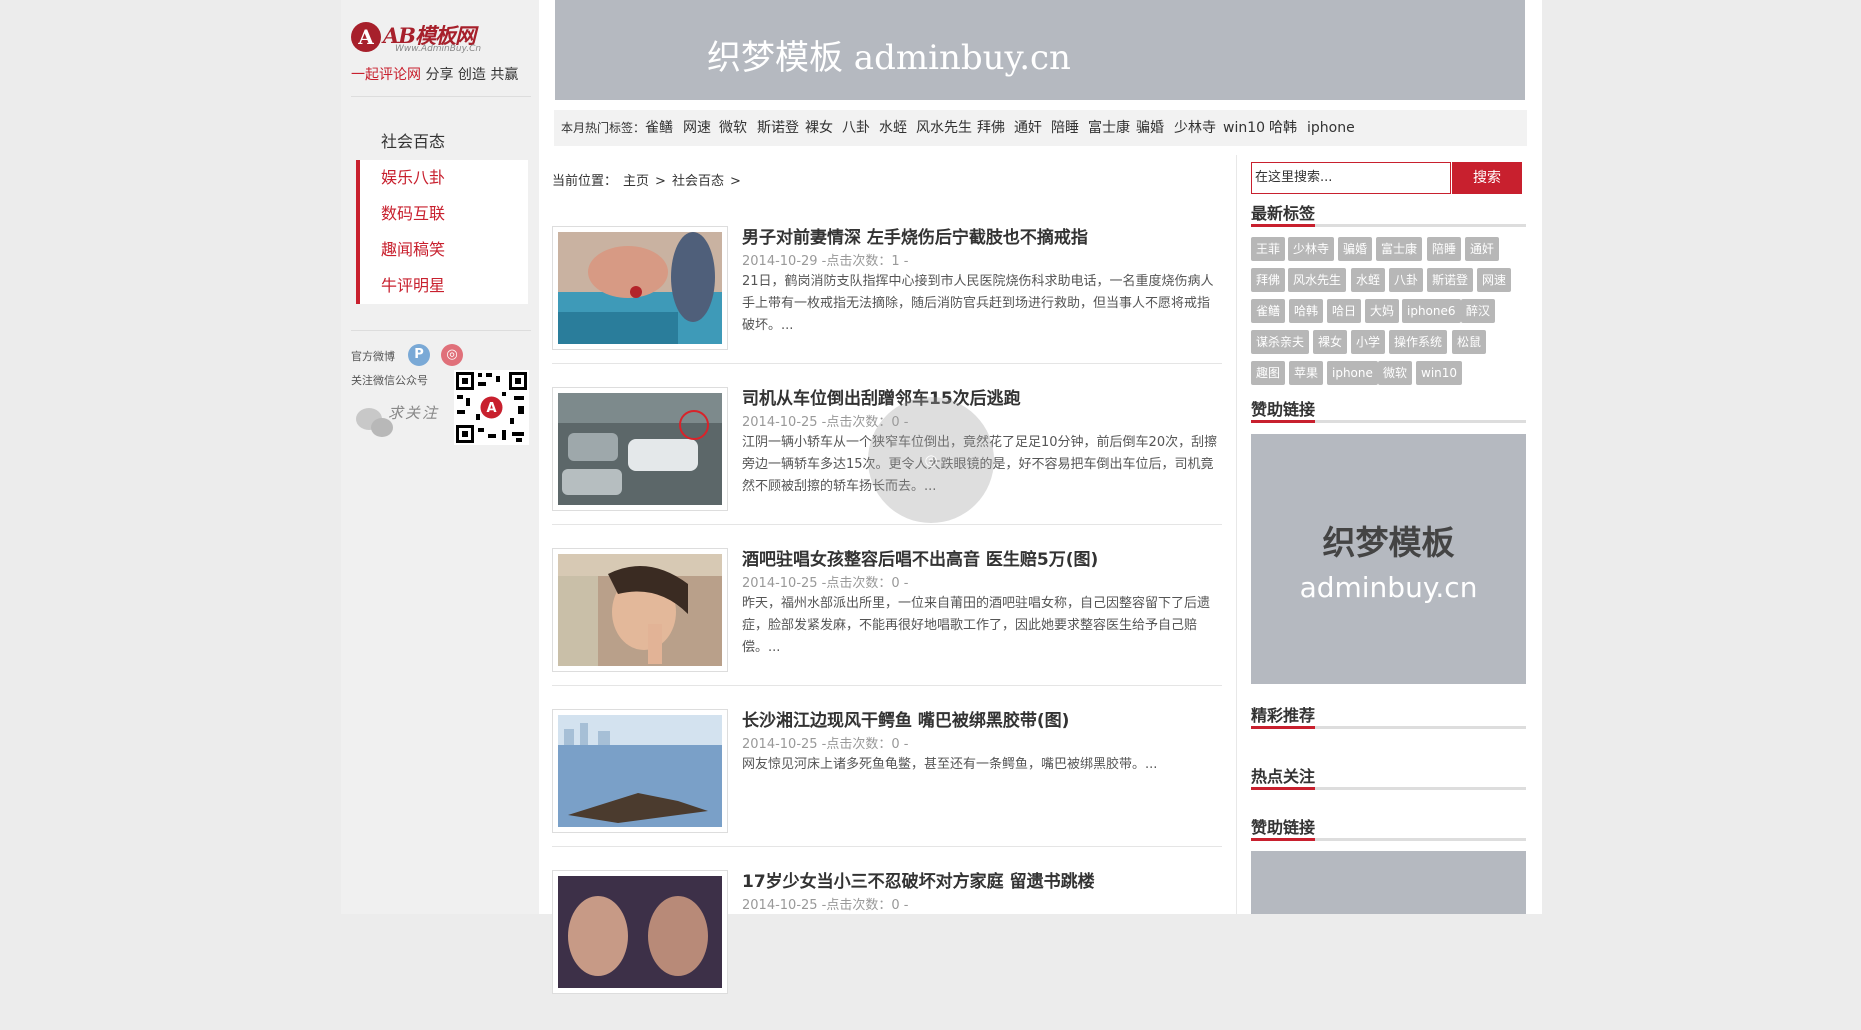 The image size is (1861, 1030). What do you see at coordinates (905, 718) in the screenshot?
I see `article-title-link: 长沙湘江边现风干鳄鱼 嘴巴被绑黑胶带(图)` at bounding box center [905, 718].